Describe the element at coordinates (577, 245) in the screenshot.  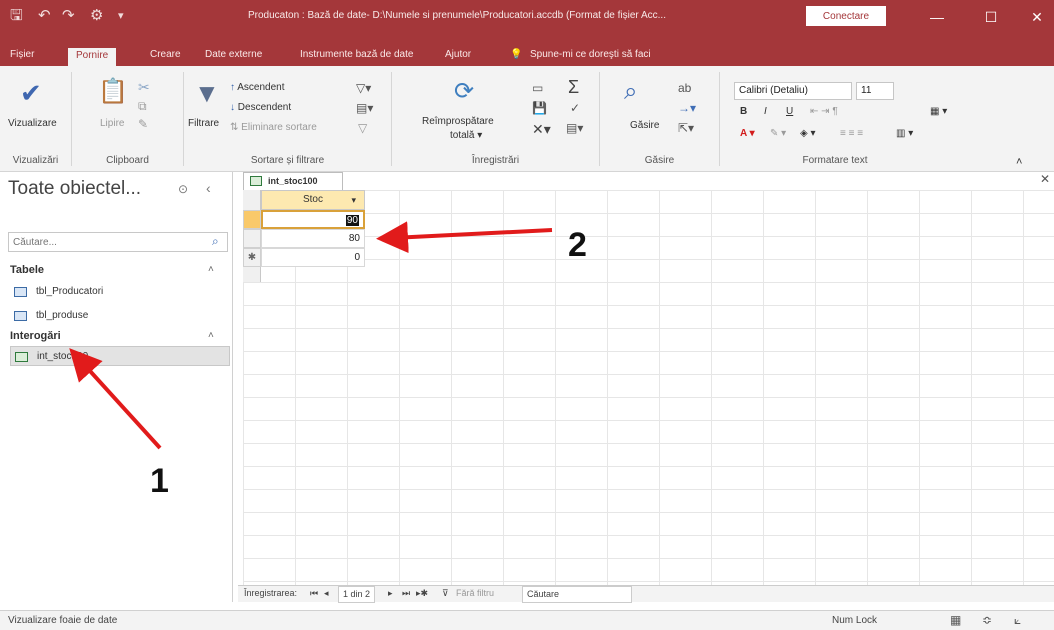
I see `annotation-2: 2` at that location.